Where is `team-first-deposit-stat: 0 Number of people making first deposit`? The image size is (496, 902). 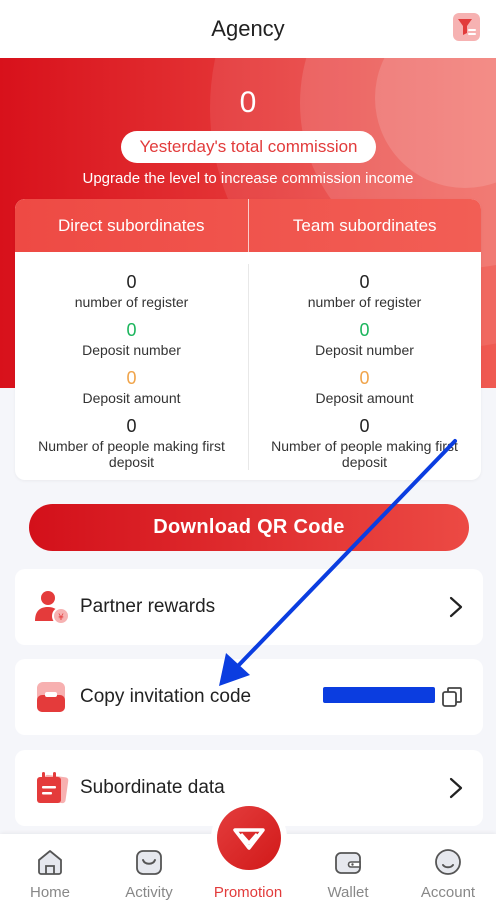
team-first-deposit-stat: 0 Number of people making first deposit is located at coordinates (364, 443).